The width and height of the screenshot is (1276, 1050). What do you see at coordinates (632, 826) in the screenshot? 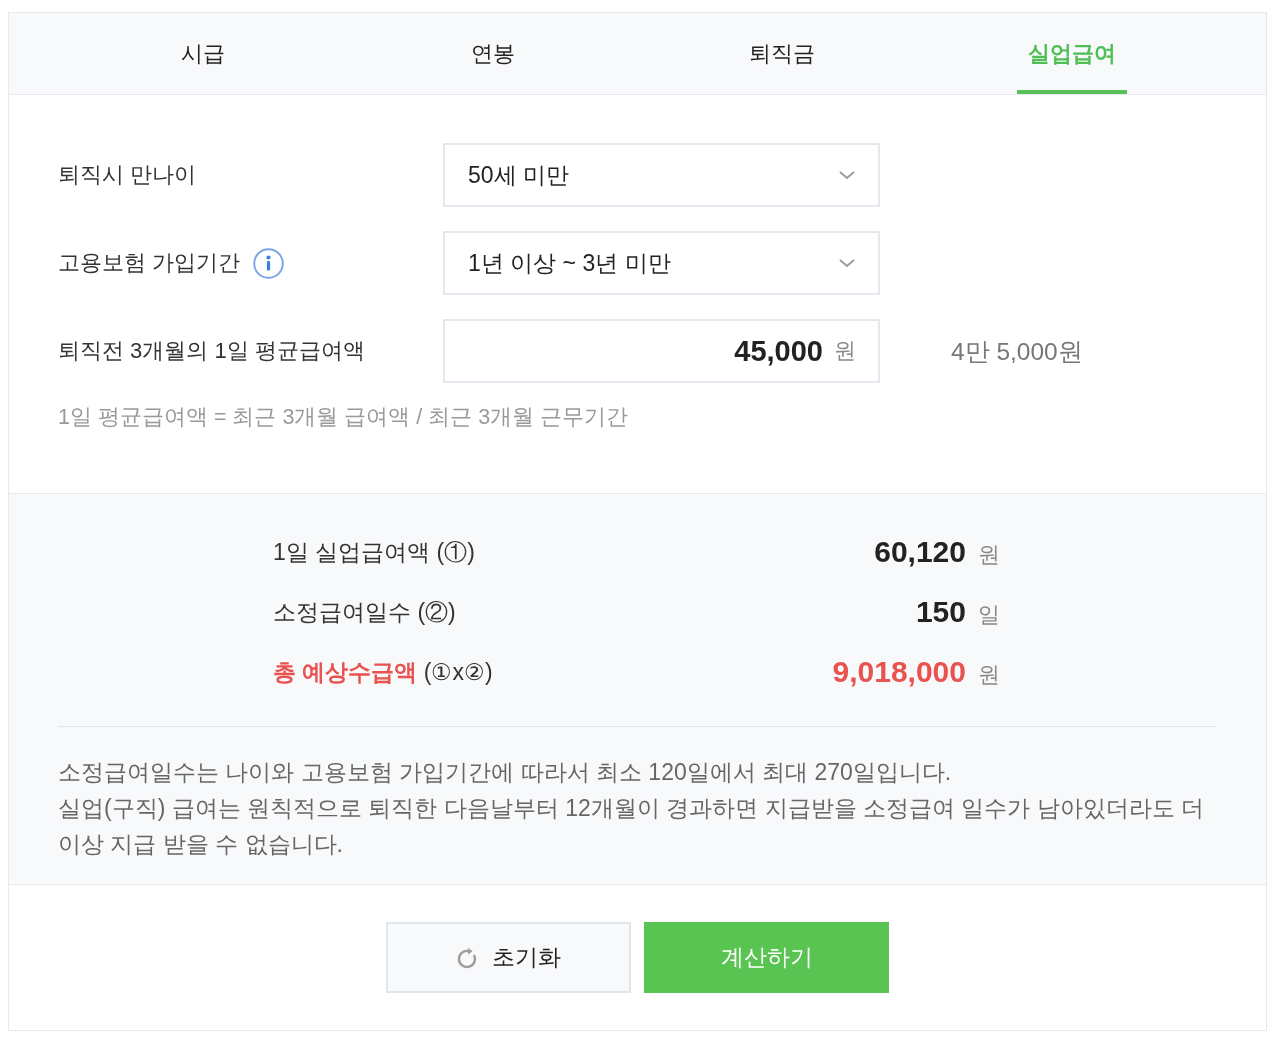
I see `note-text: 실업(구직) 급여는 원칙적으로 퇴직한 다음날부터 12개월이 경과하면 지급받을 소정급여 일수가 남아있더라도 더 이상 지급 받을 수 없습니다.` at bounding box center [632, 826].